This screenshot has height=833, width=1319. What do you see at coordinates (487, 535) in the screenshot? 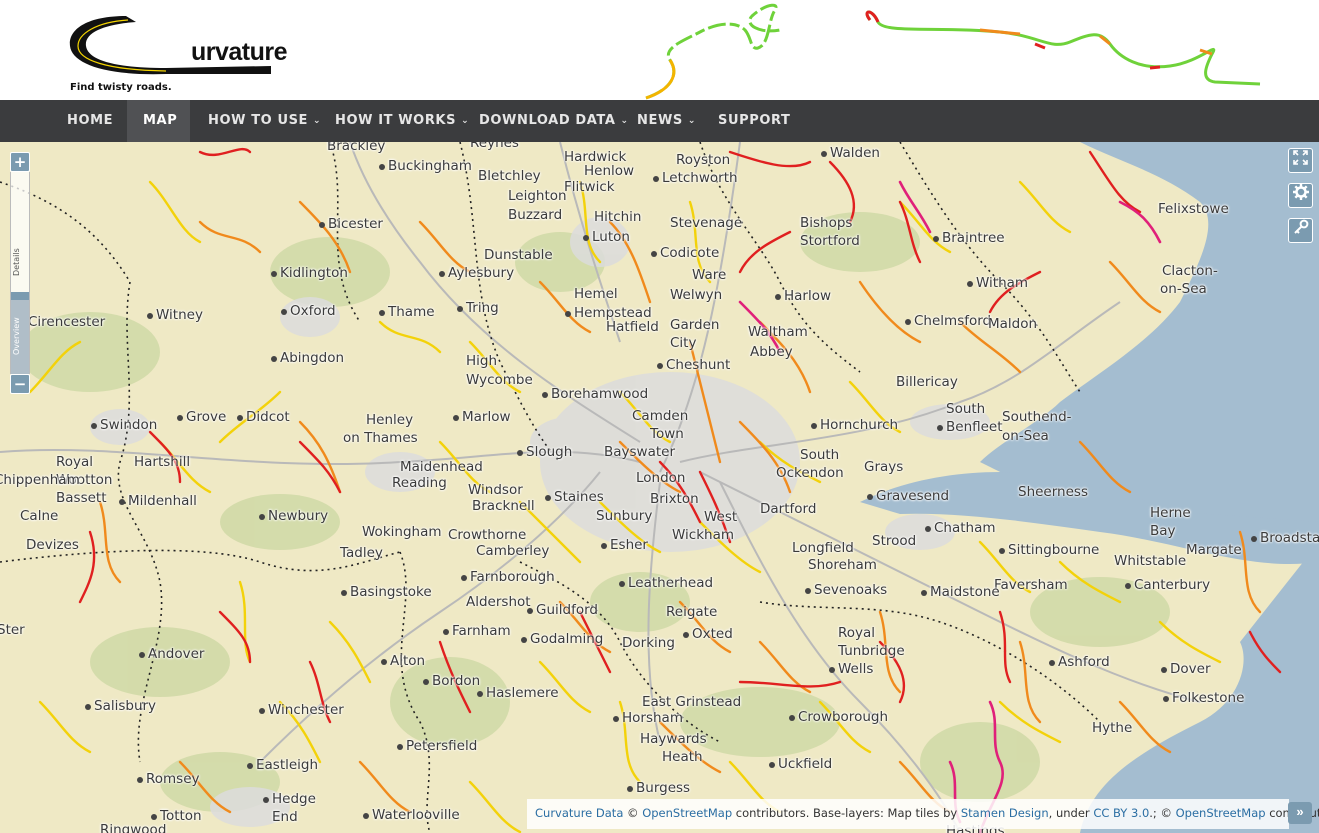
I see `place-label: Crowthorne` at bounding box center [487, 535].